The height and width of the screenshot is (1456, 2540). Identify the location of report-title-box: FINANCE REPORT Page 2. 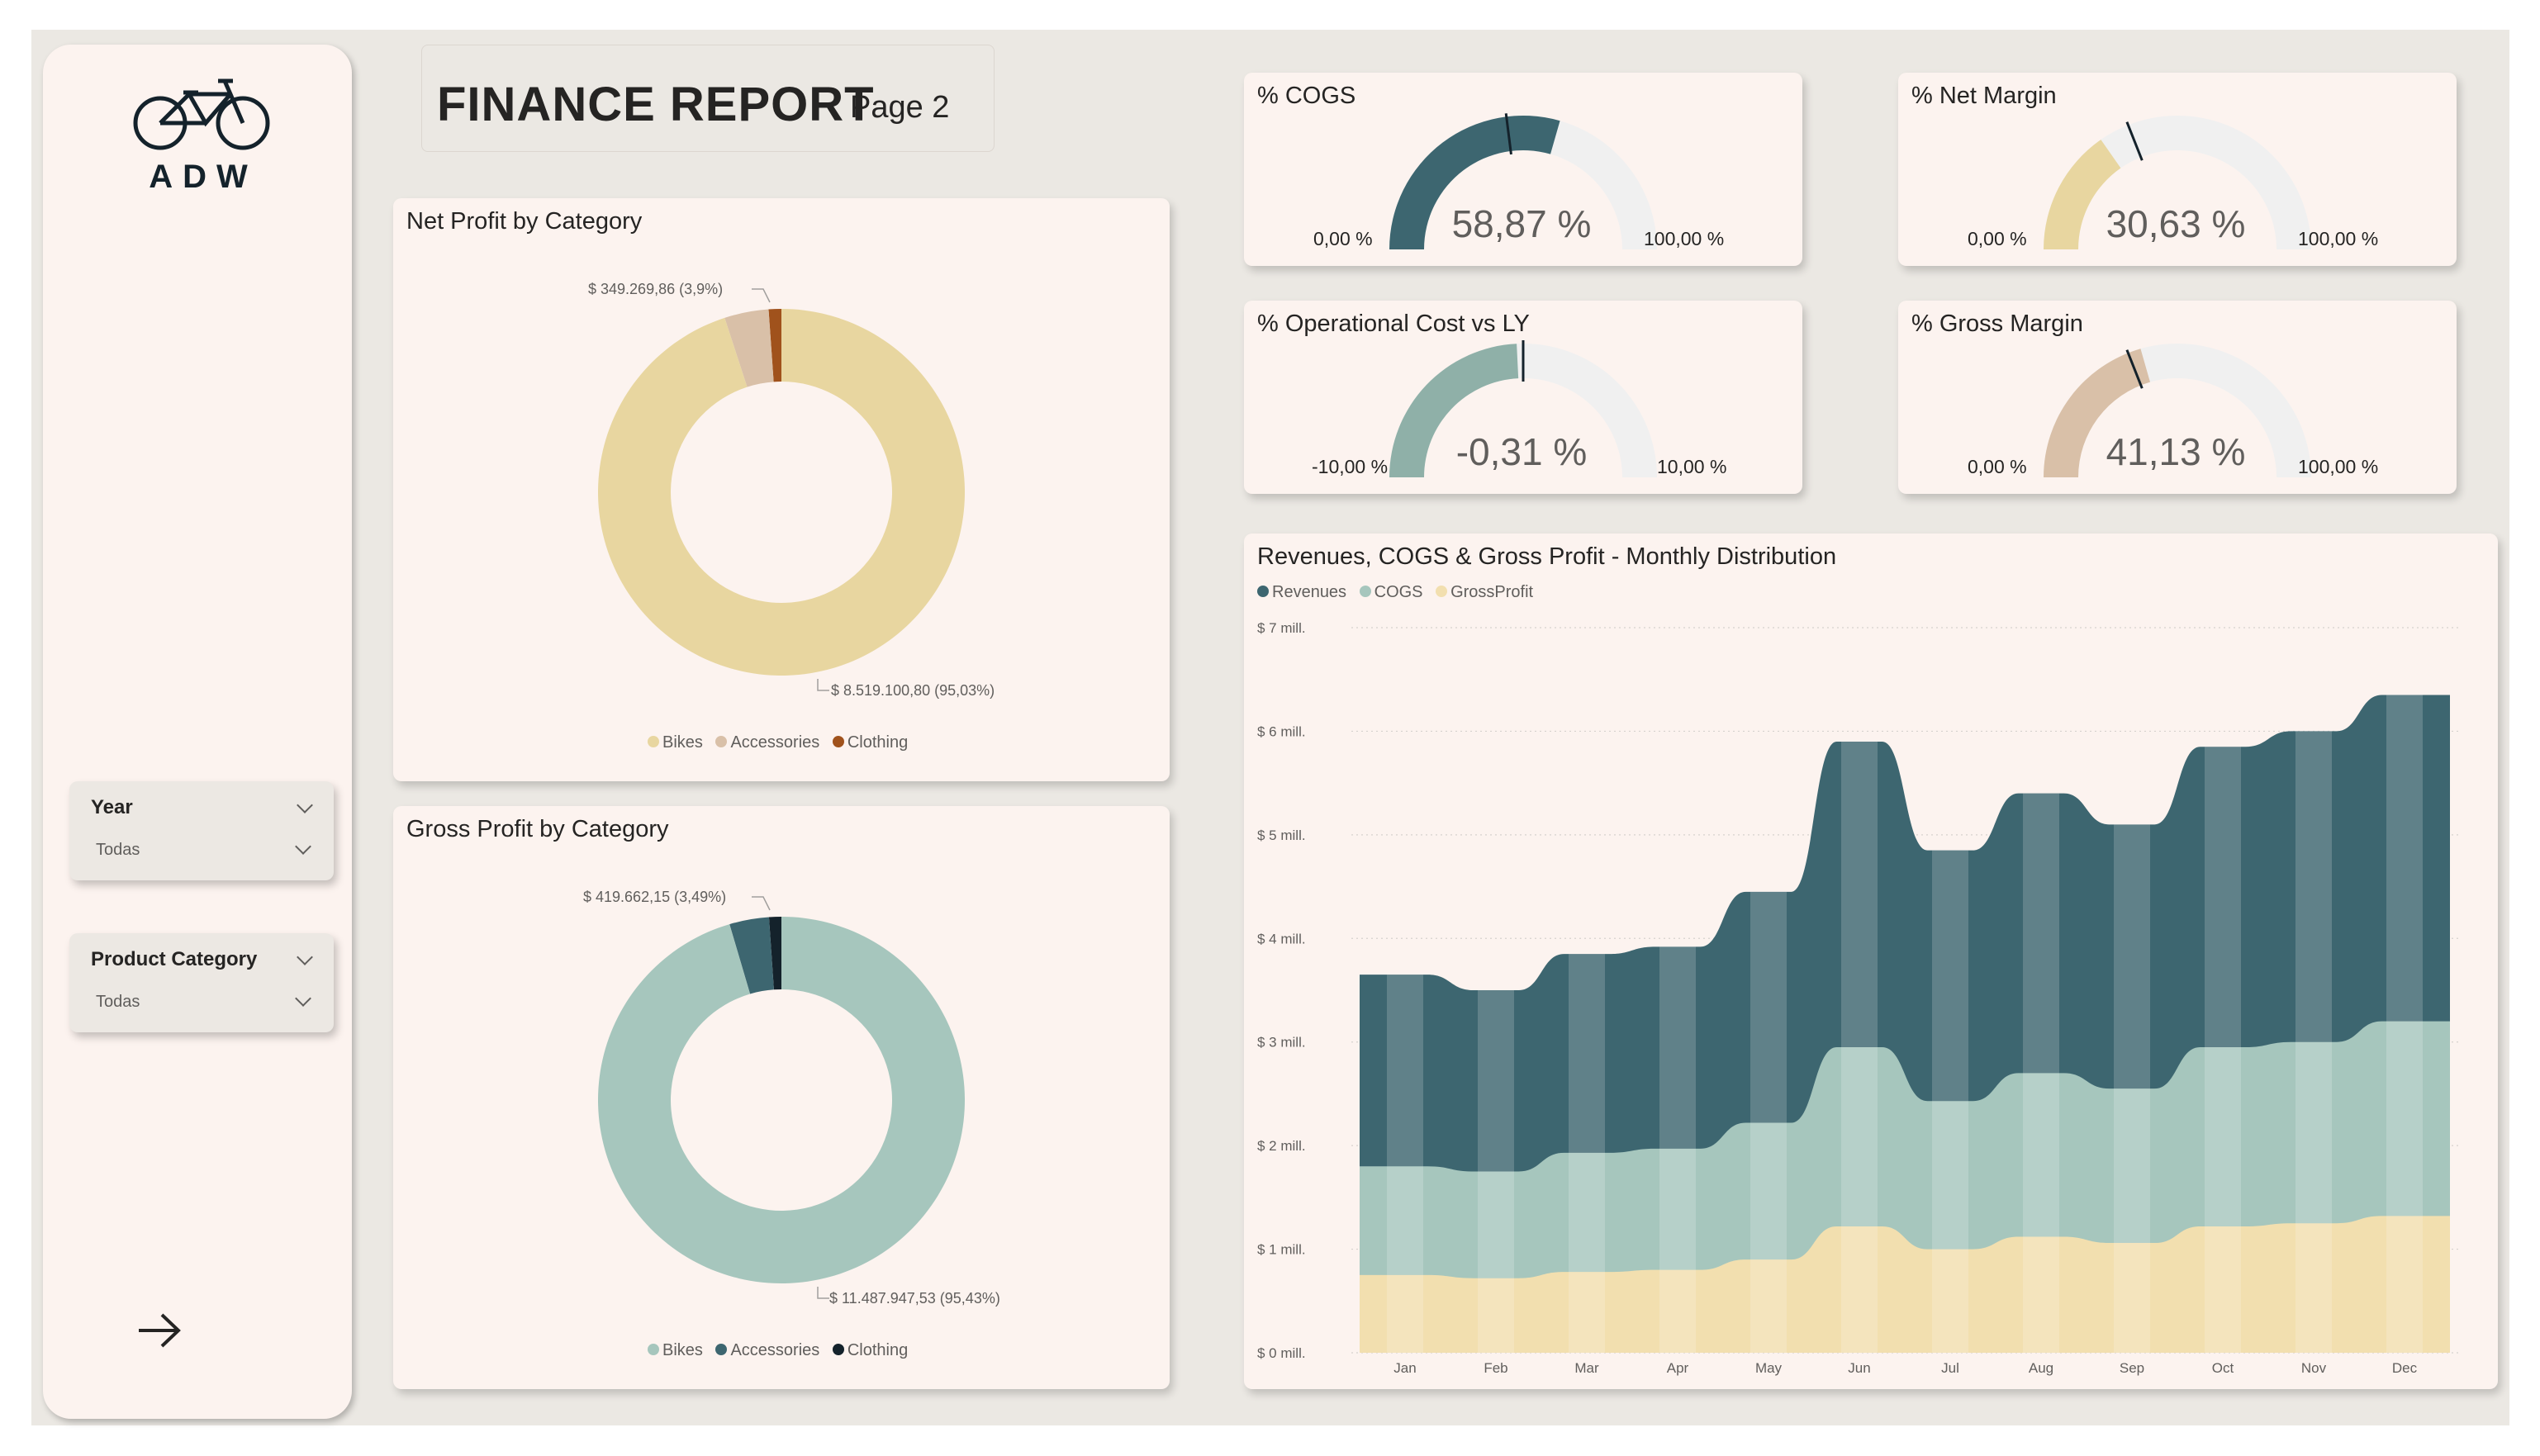
(708, 98).